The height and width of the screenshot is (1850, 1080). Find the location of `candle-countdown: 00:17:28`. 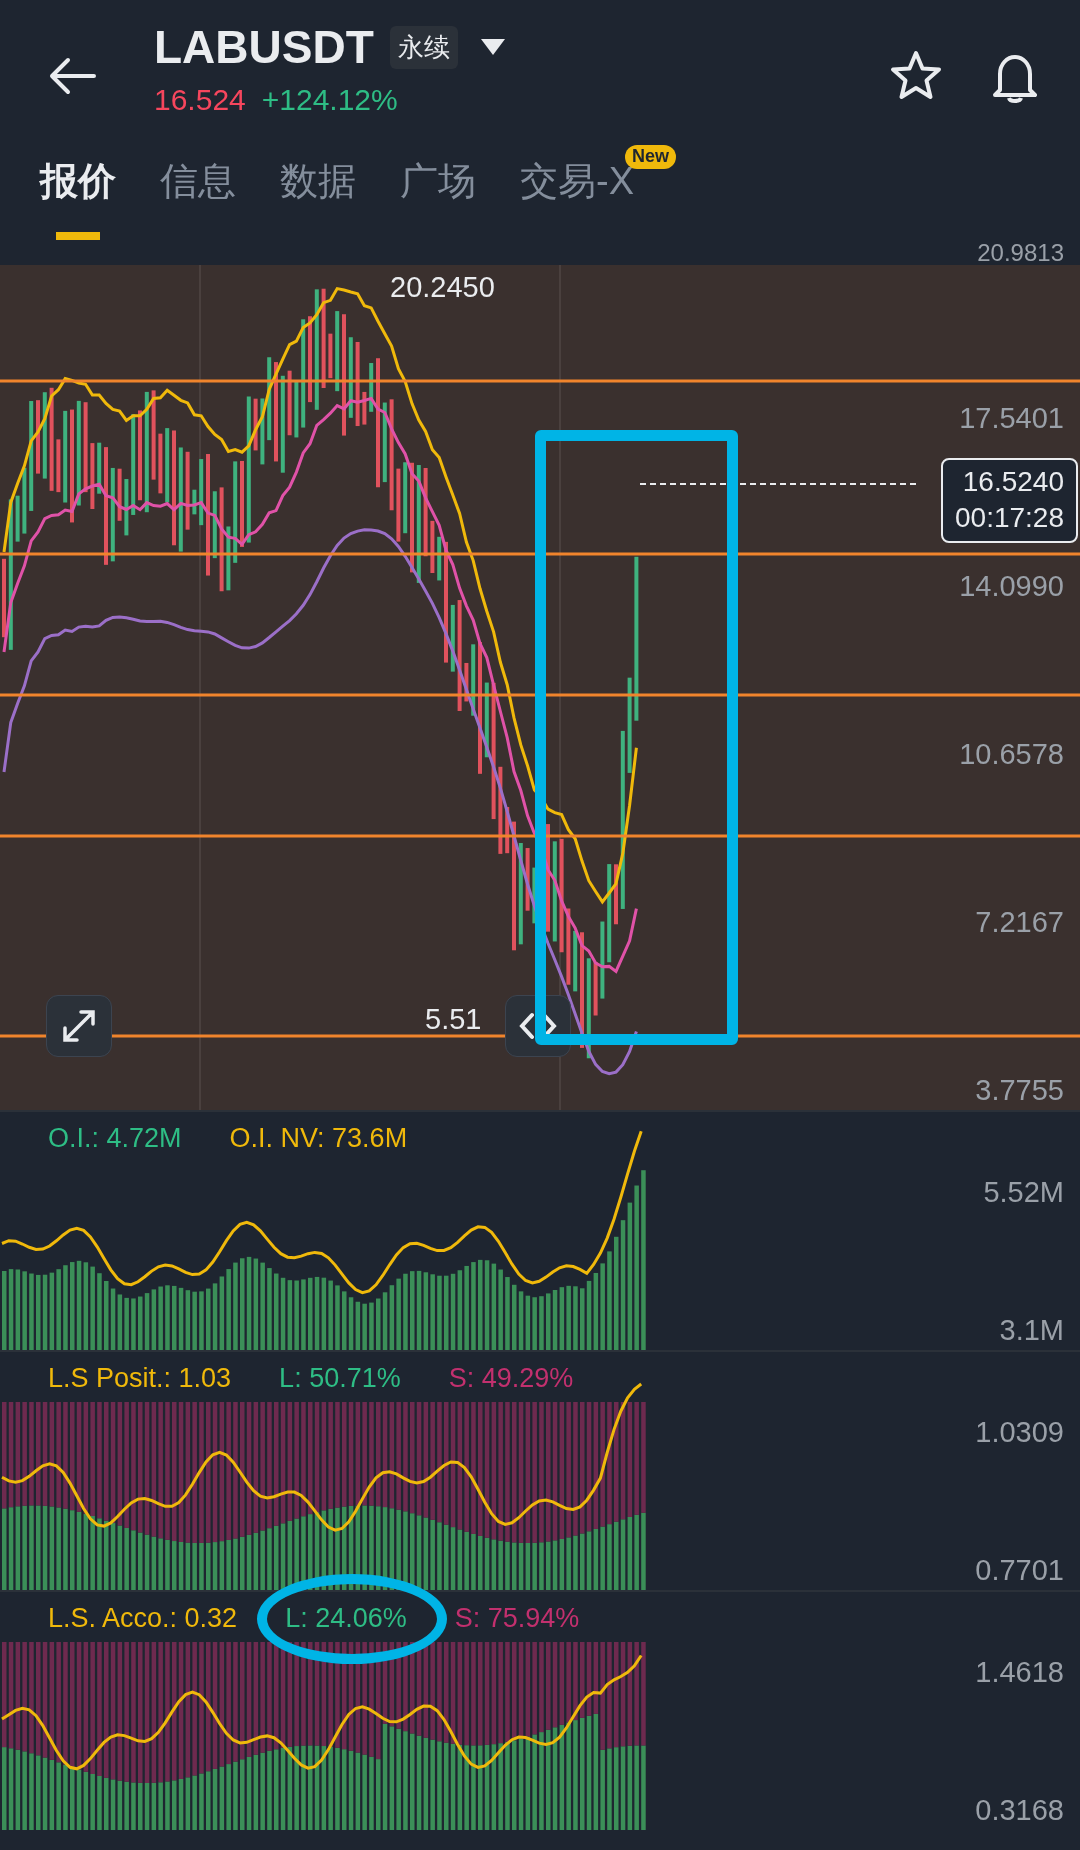

candle-countdown: 00:17:28 is located at coordinates (1009, 518).